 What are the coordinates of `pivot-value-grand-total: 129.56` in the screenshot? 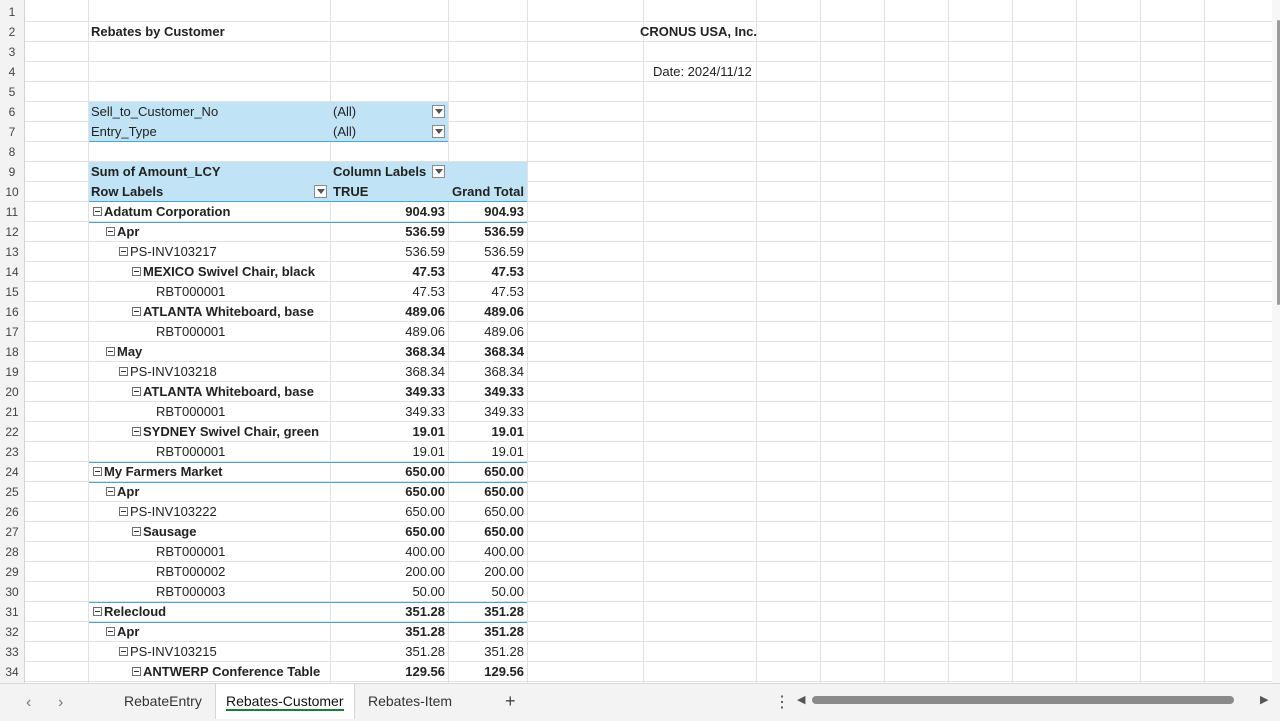 It's located at (486, 672).